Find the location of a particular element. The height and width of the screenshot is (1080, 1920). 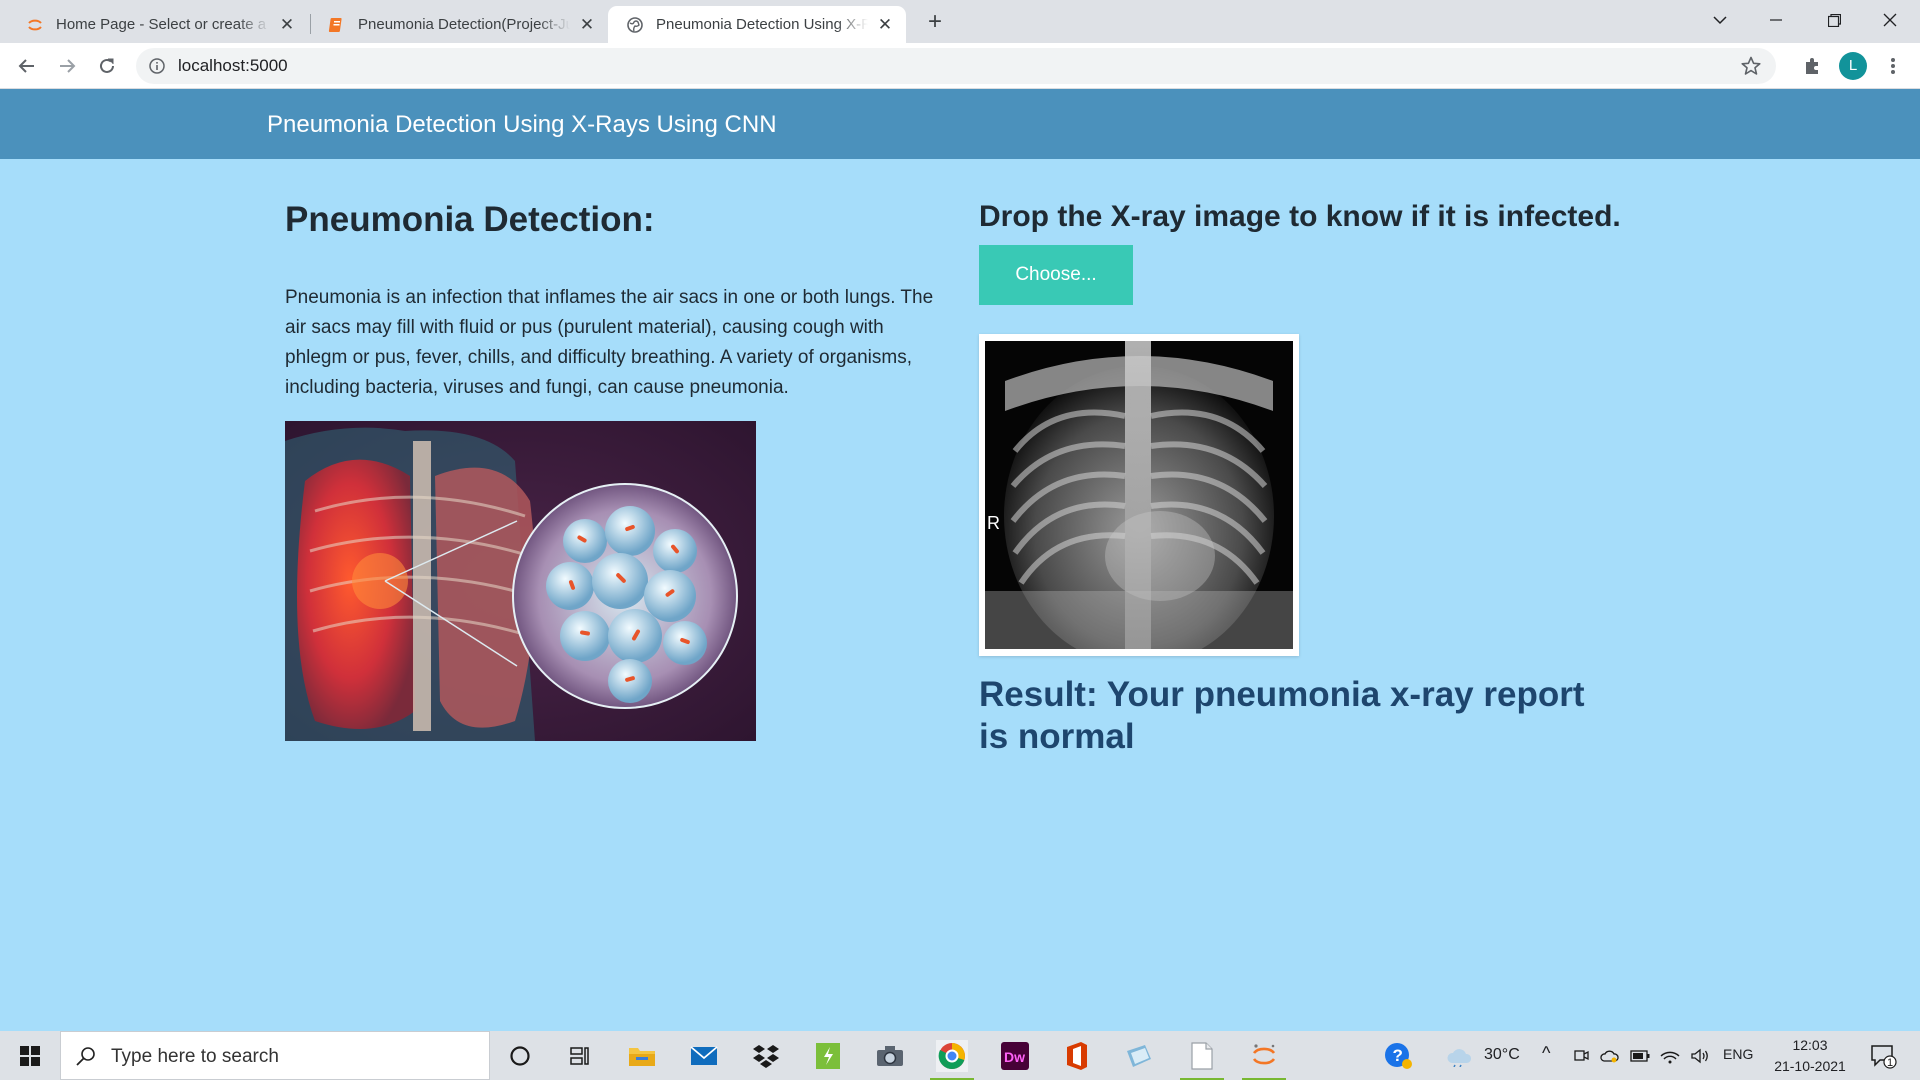

weather-icon is located at coordinates (1459, 1056).